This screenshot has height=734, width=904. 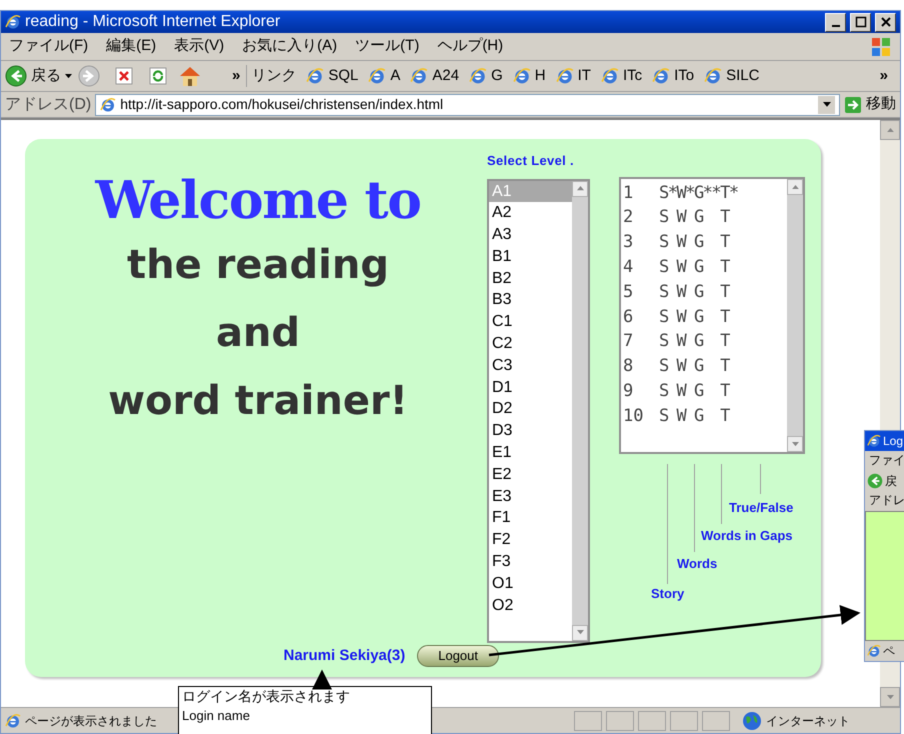 What do you see at coordinates (124, 76) in the screenshot?
I see `stop-icon` at bounding box center [124, 76].